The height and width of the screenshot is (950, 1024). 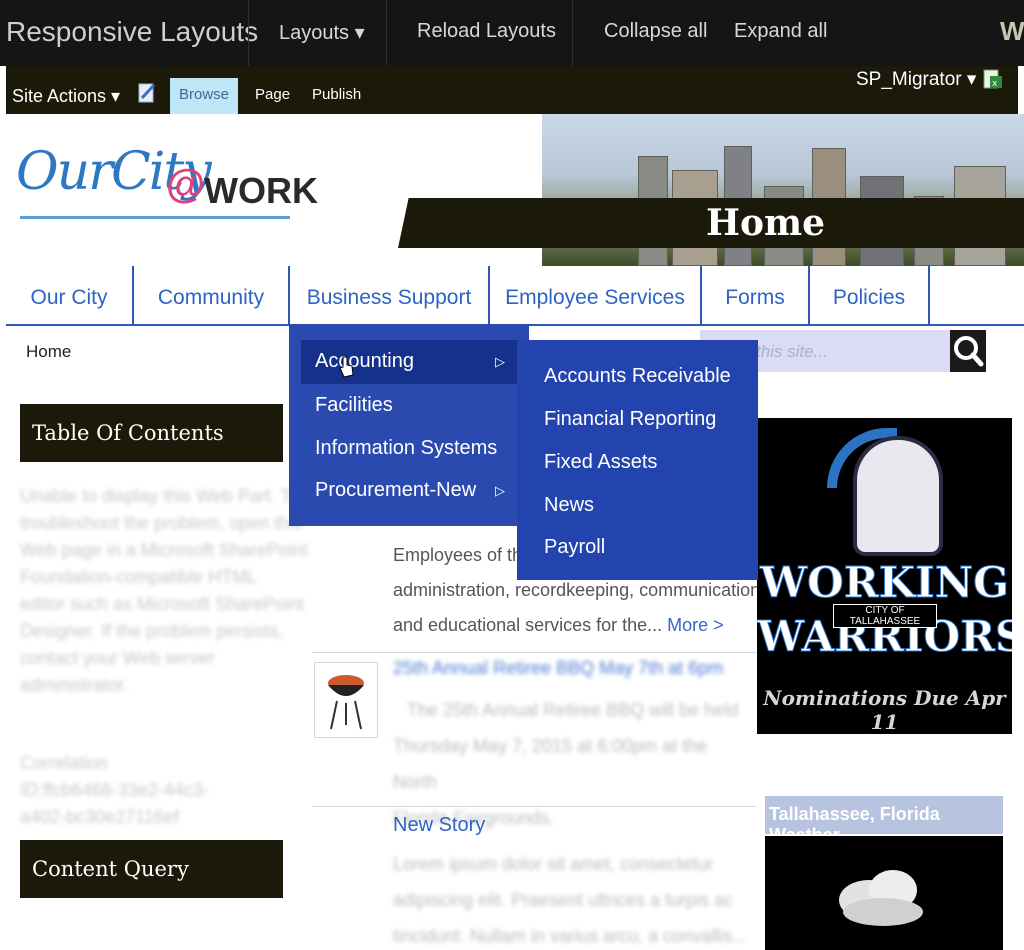 I want to click on layouts-menu-button: Layouts ▾, so click(x=322, y=32).